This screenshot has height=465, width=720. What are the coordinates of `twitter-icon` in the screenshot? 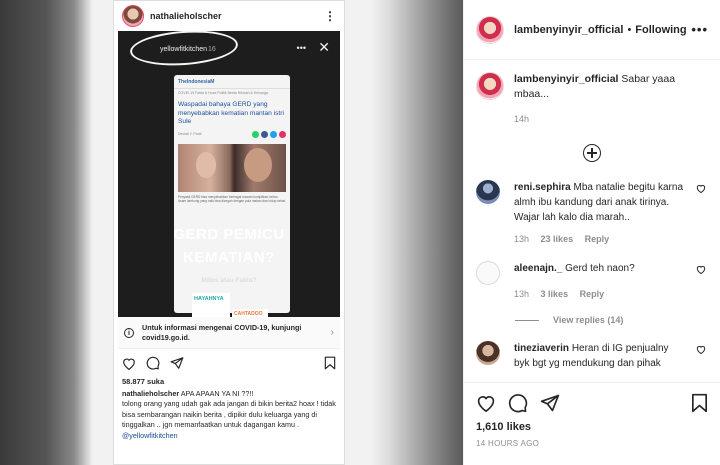 It's located at (273, 134).